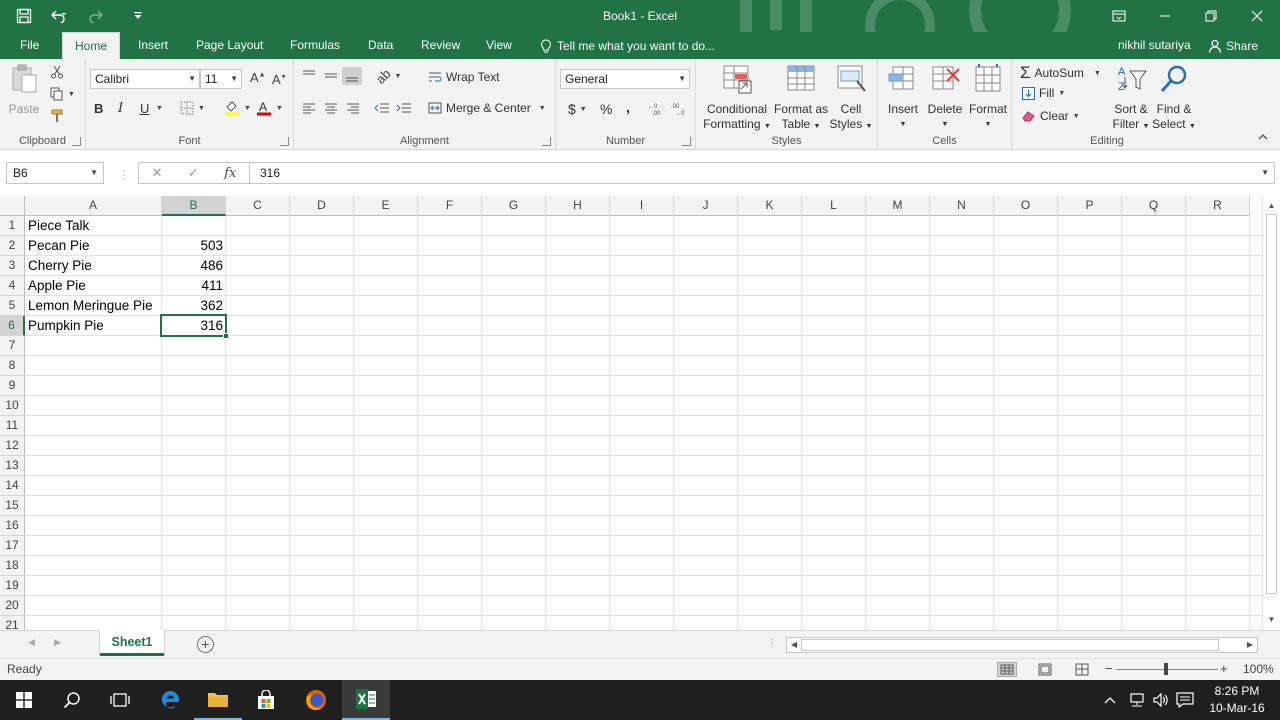  What do you see at coordinates (1258, 669) in the screenshot?
I see `zoom-level: 100%` at bounding box center [1258, 669].